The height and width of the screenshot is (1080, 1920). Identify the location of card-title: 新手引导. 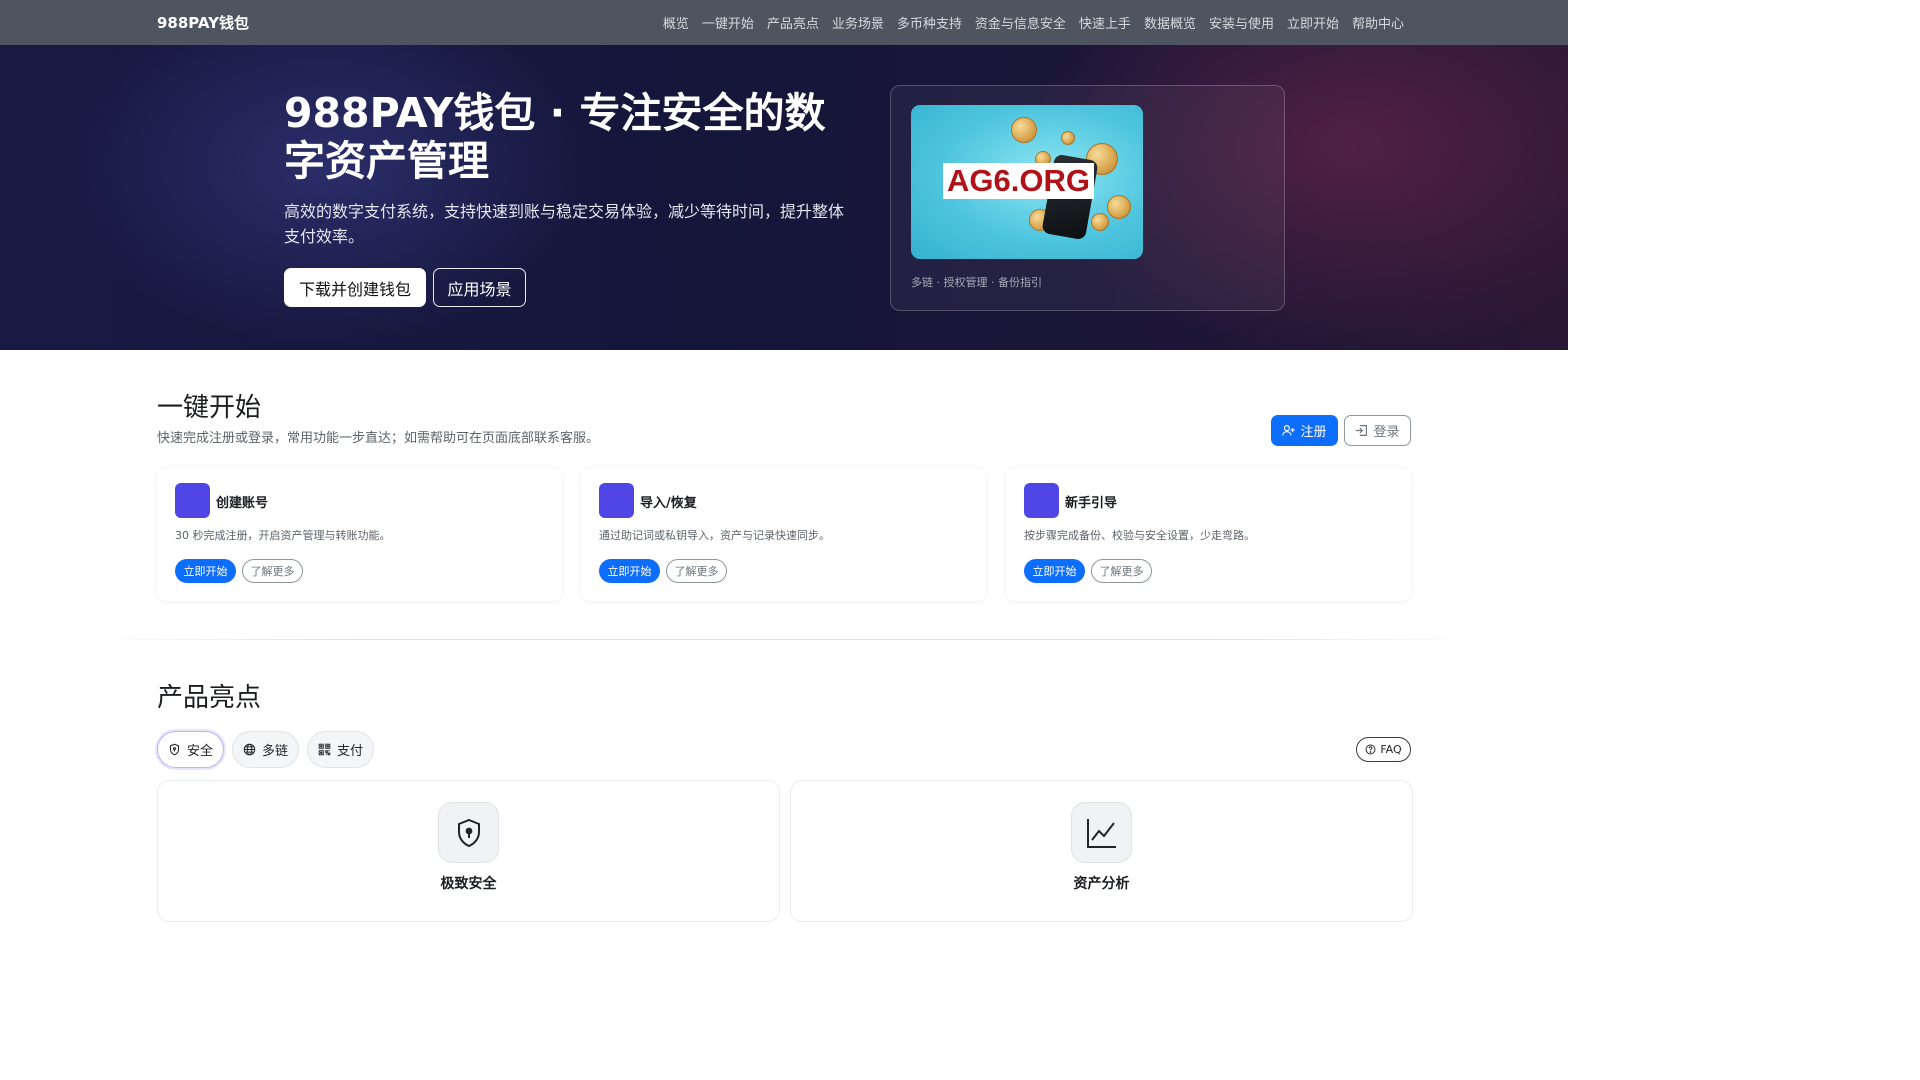
(1091, 503).